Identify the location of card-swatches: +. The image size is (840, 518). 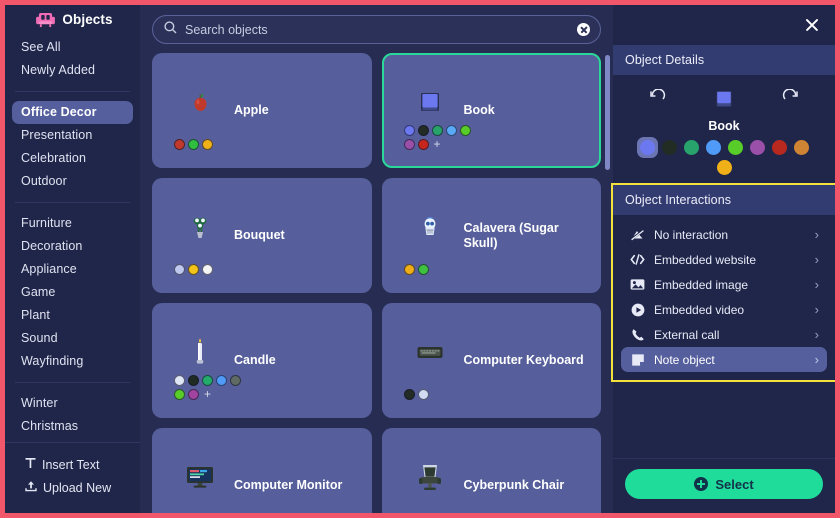
(441, 137).